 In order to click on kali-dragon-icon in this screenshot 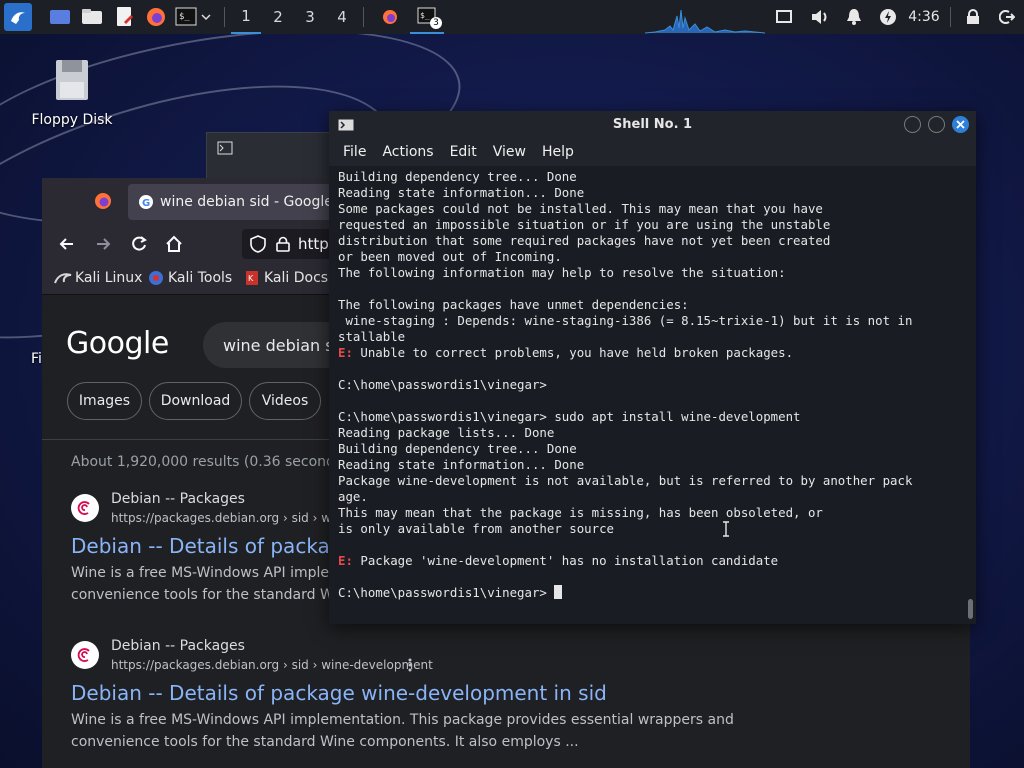, I will do `click(63, 278)`.